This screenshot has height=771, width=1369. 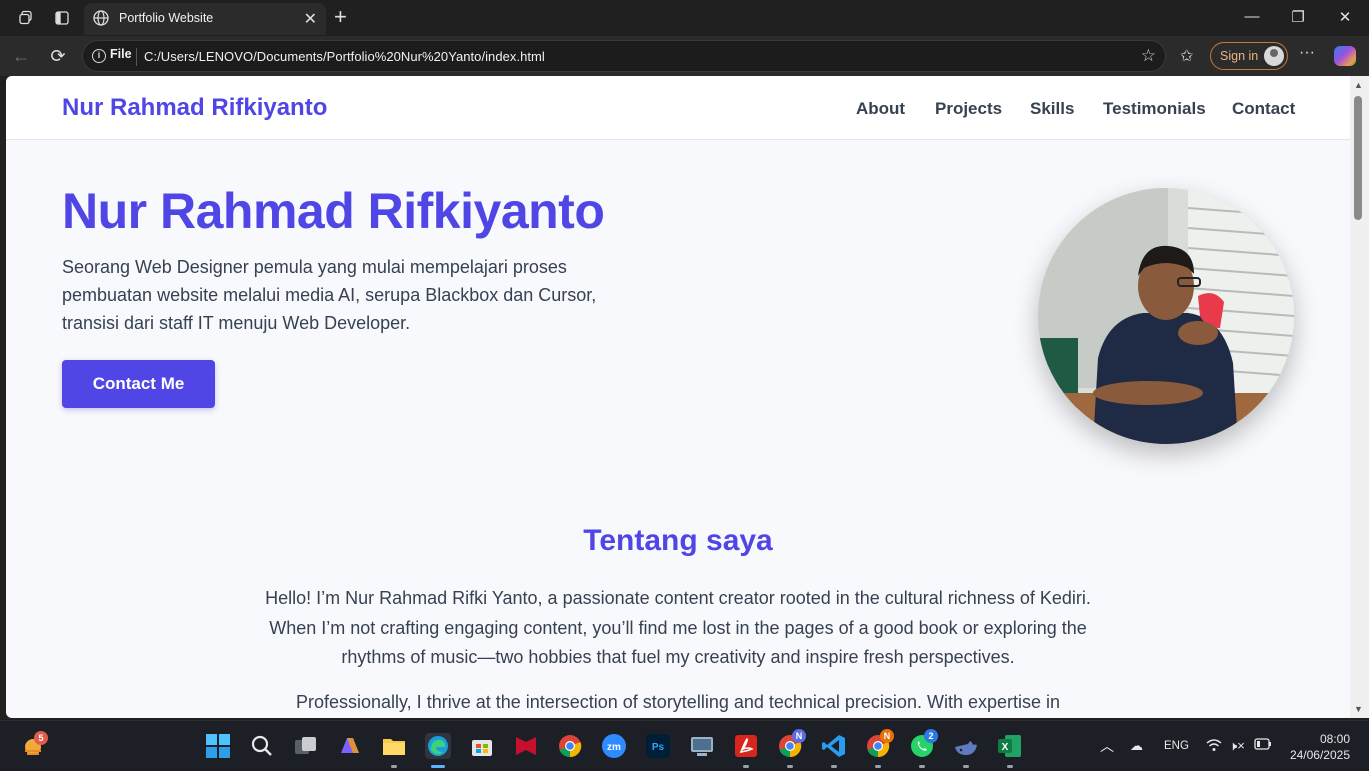 What do you see at coordinates (1005, 747) in the screenshot?
I see `svg-text: X` at bounding box center [1005, 747].